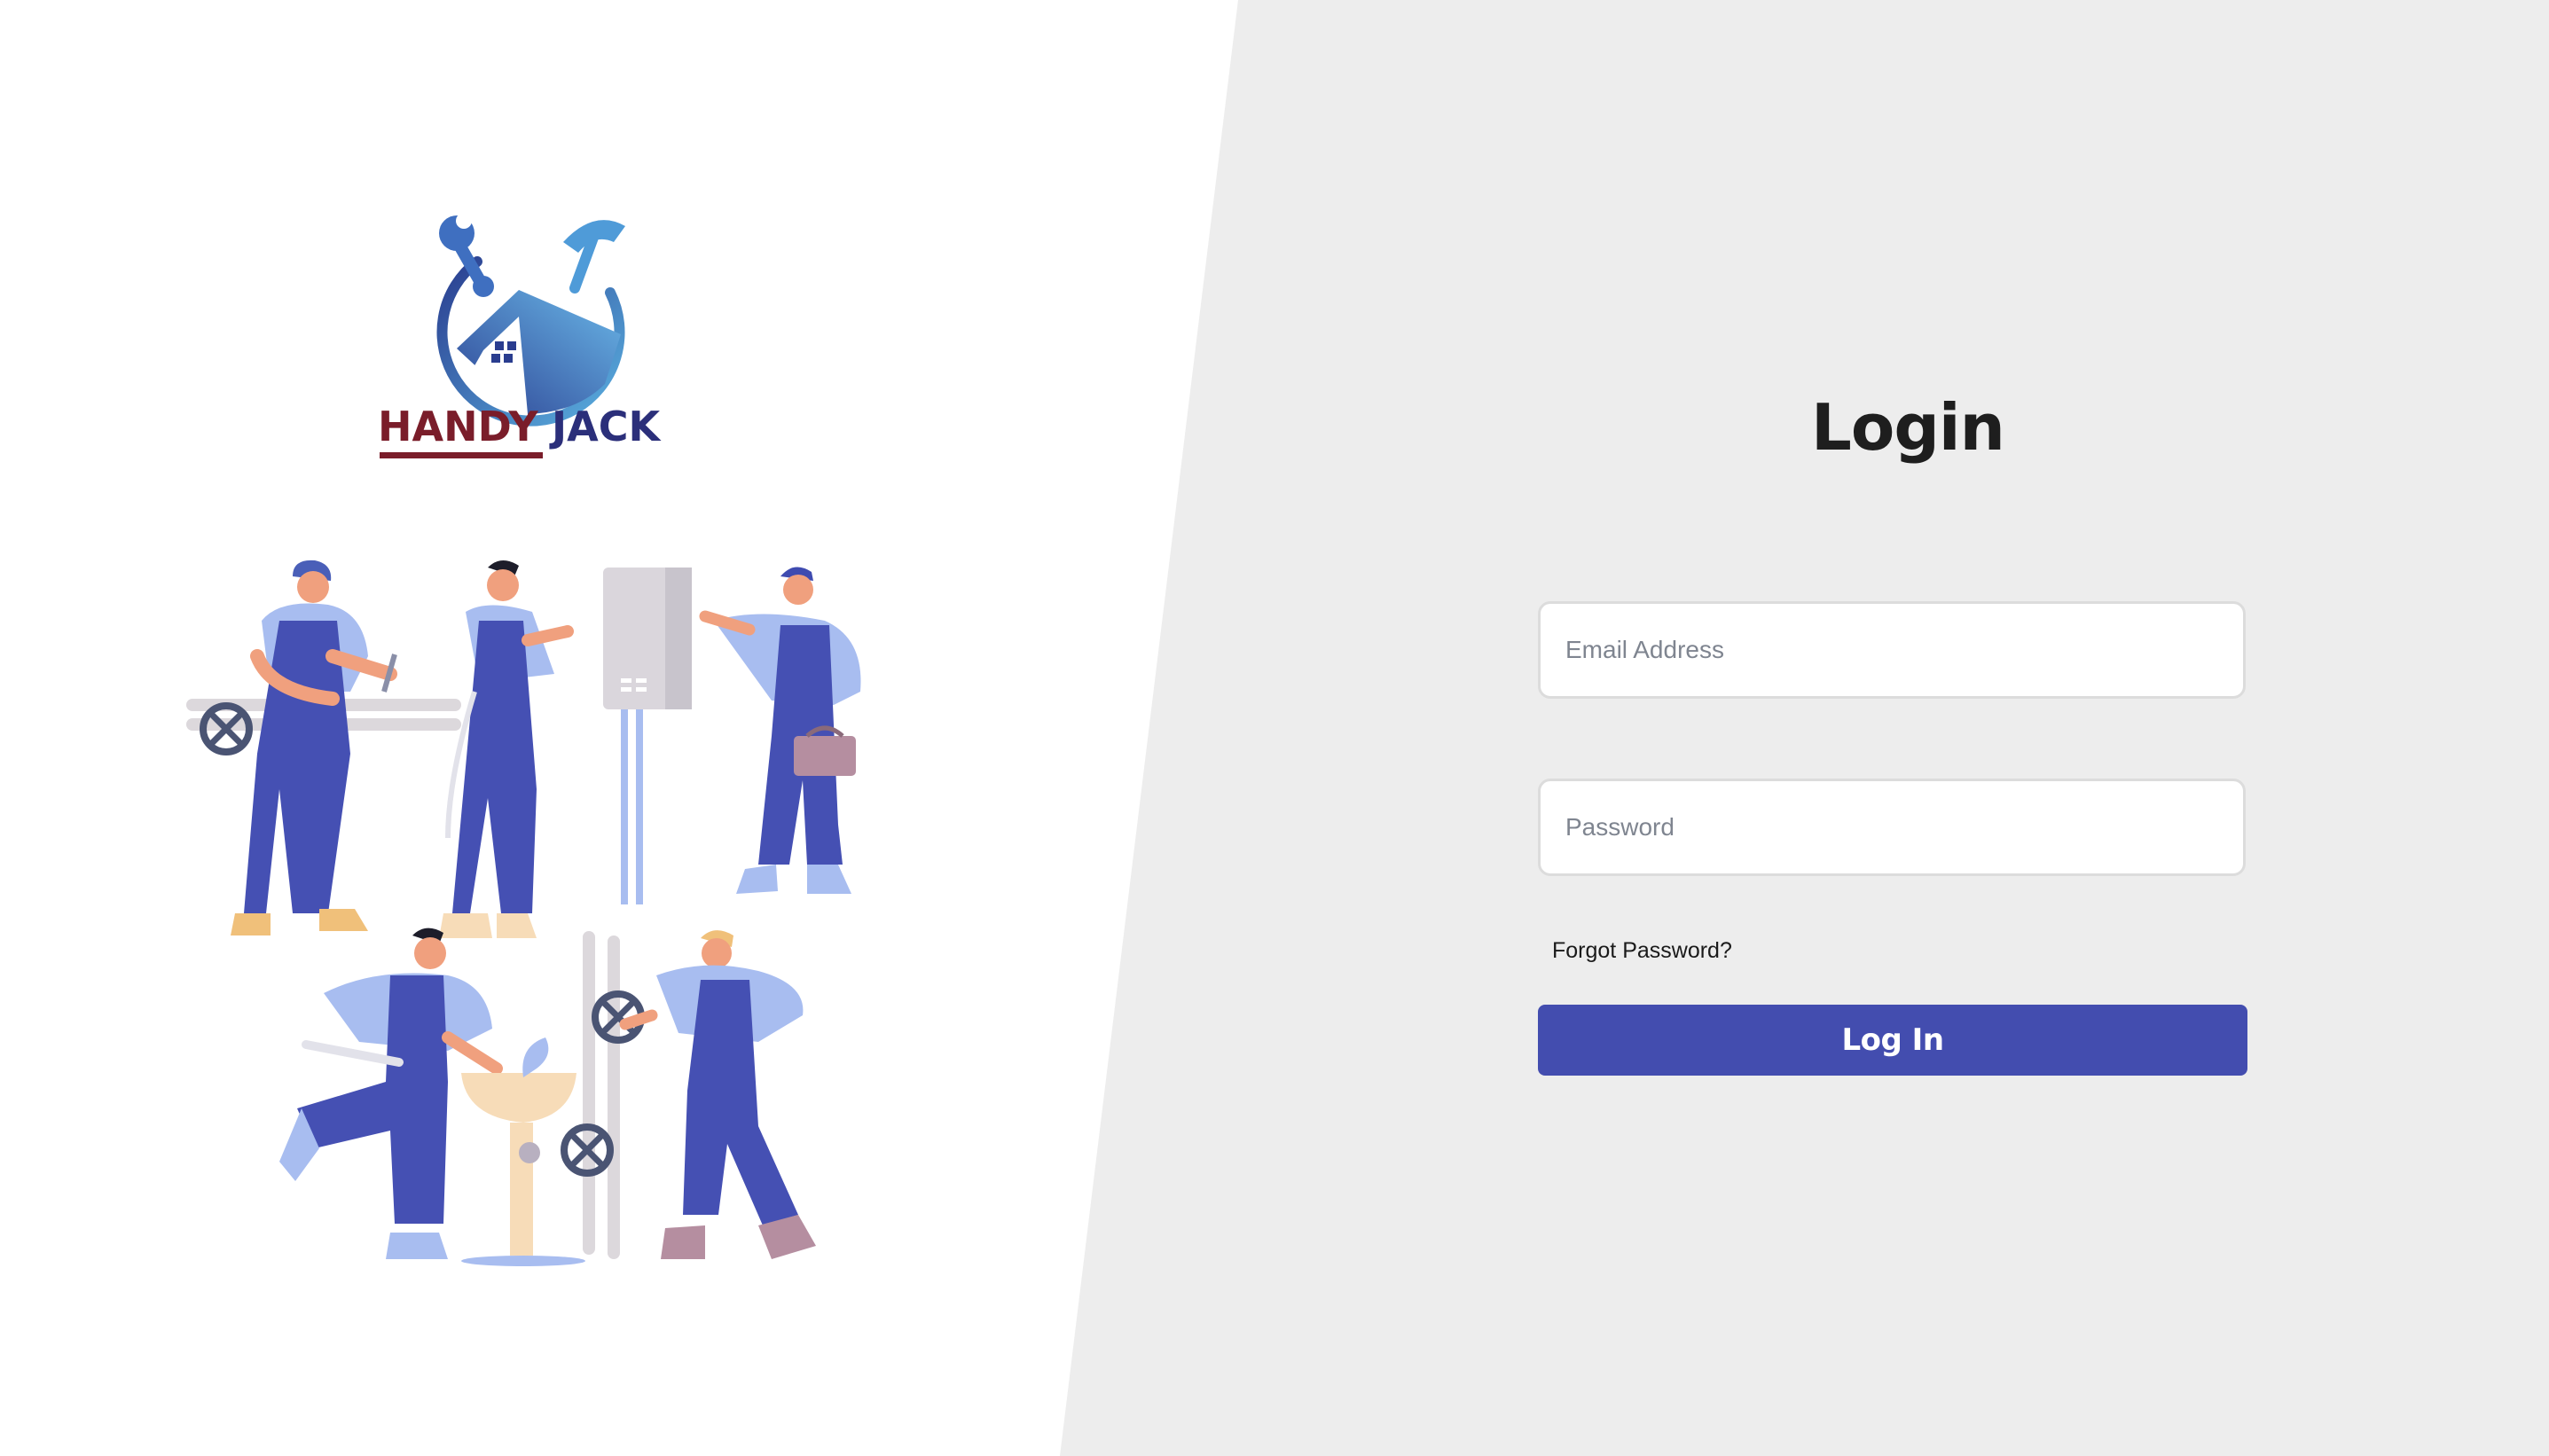 The width and height of the screenshot is (2549, 1456). What do you see at coordinates (1892, 827) in the screenshot?
I see `password-field` at bounding box center [1892, 827].